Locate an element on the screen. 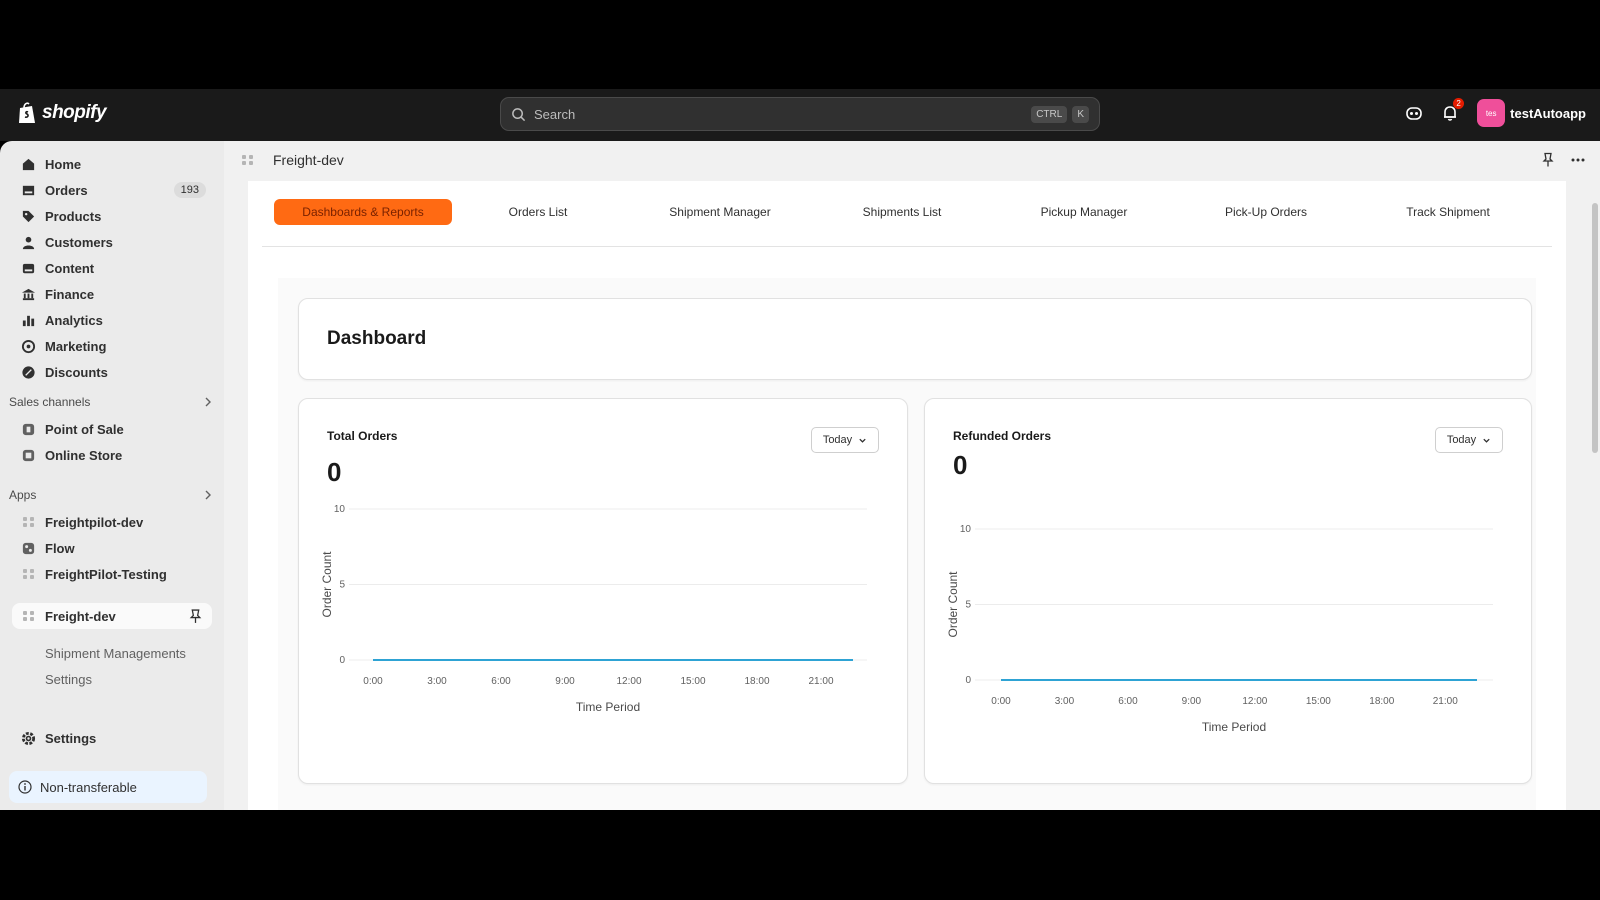  avatar: tes is located at coordinates (1491, 113).